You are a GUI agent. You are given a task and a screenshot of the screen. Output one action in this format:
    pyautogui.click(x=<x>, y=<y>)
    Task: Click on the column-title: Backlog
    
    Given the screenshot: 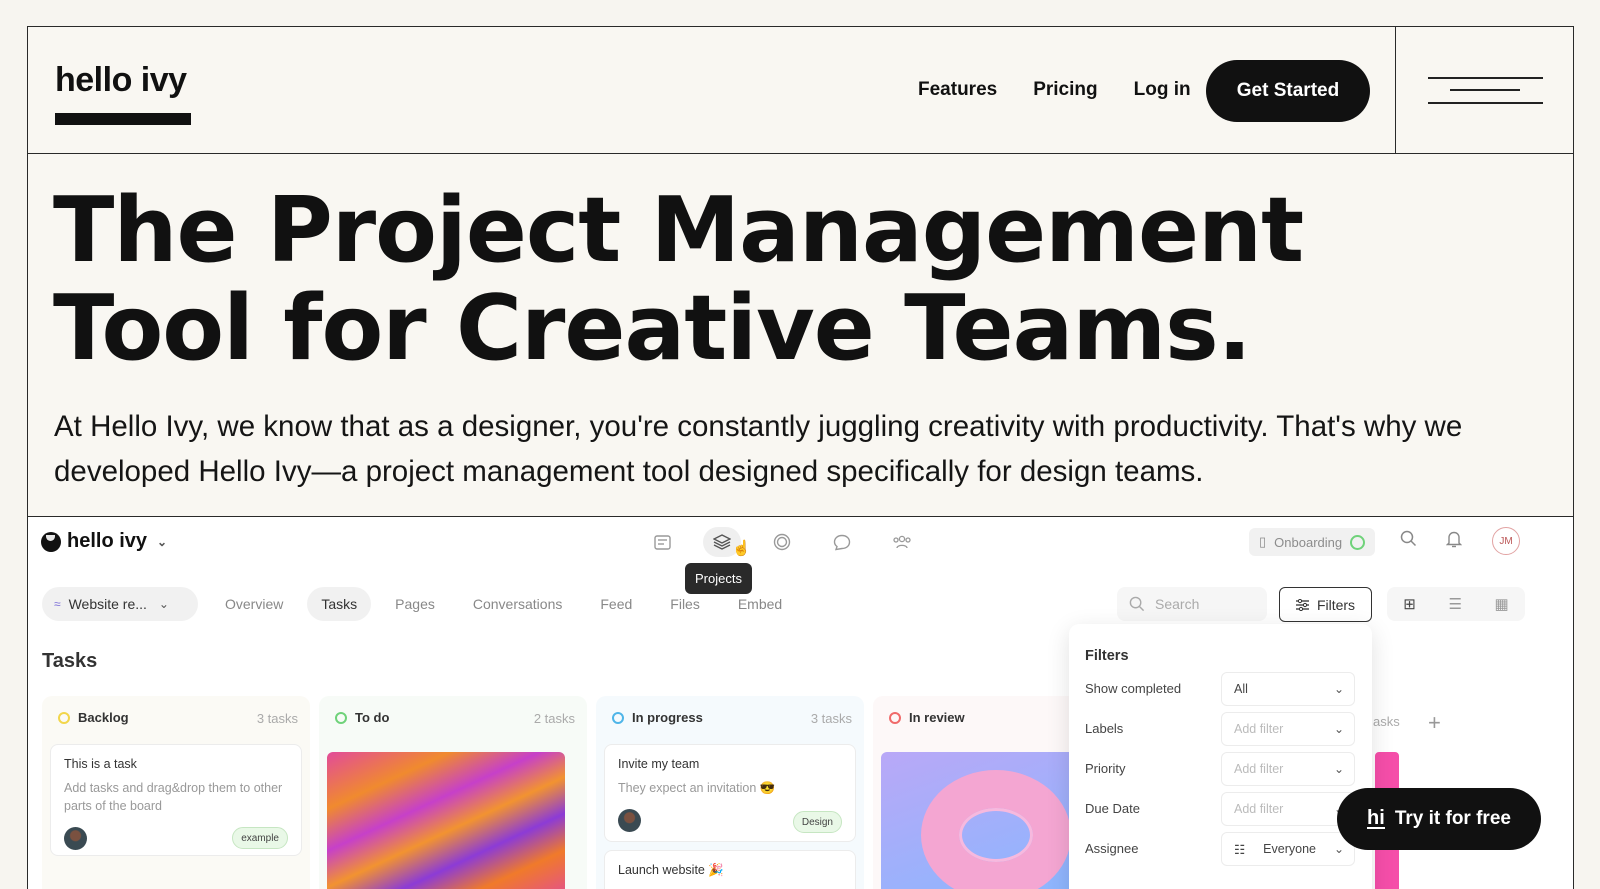 What is the action you would take?
    pyautogui.click(x=103, y=717)
    